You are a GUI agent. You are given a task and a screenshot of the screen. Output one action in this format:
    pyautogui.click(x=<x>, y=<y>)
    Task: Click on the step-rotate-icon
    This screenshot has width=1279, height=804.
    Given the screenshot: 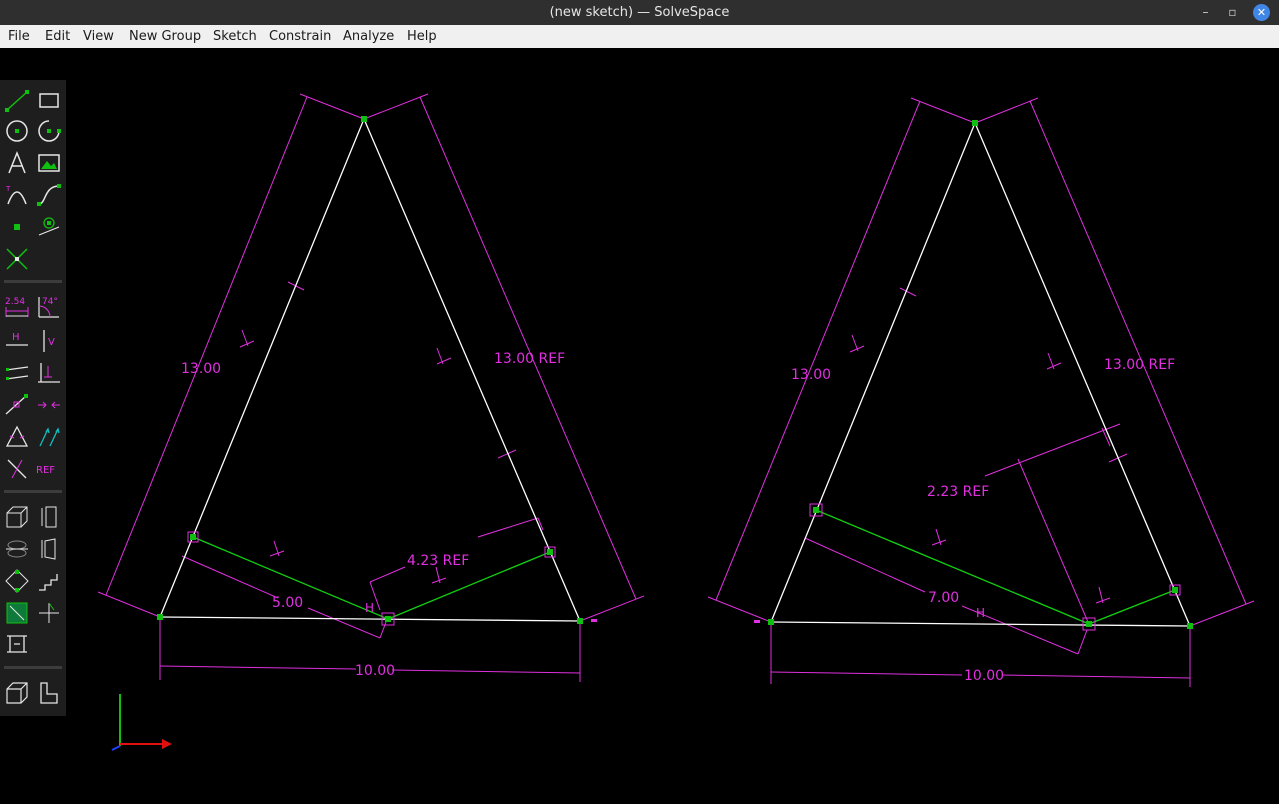 What is the action you would take?
    pyautogui.click(x=49, y=613)
    